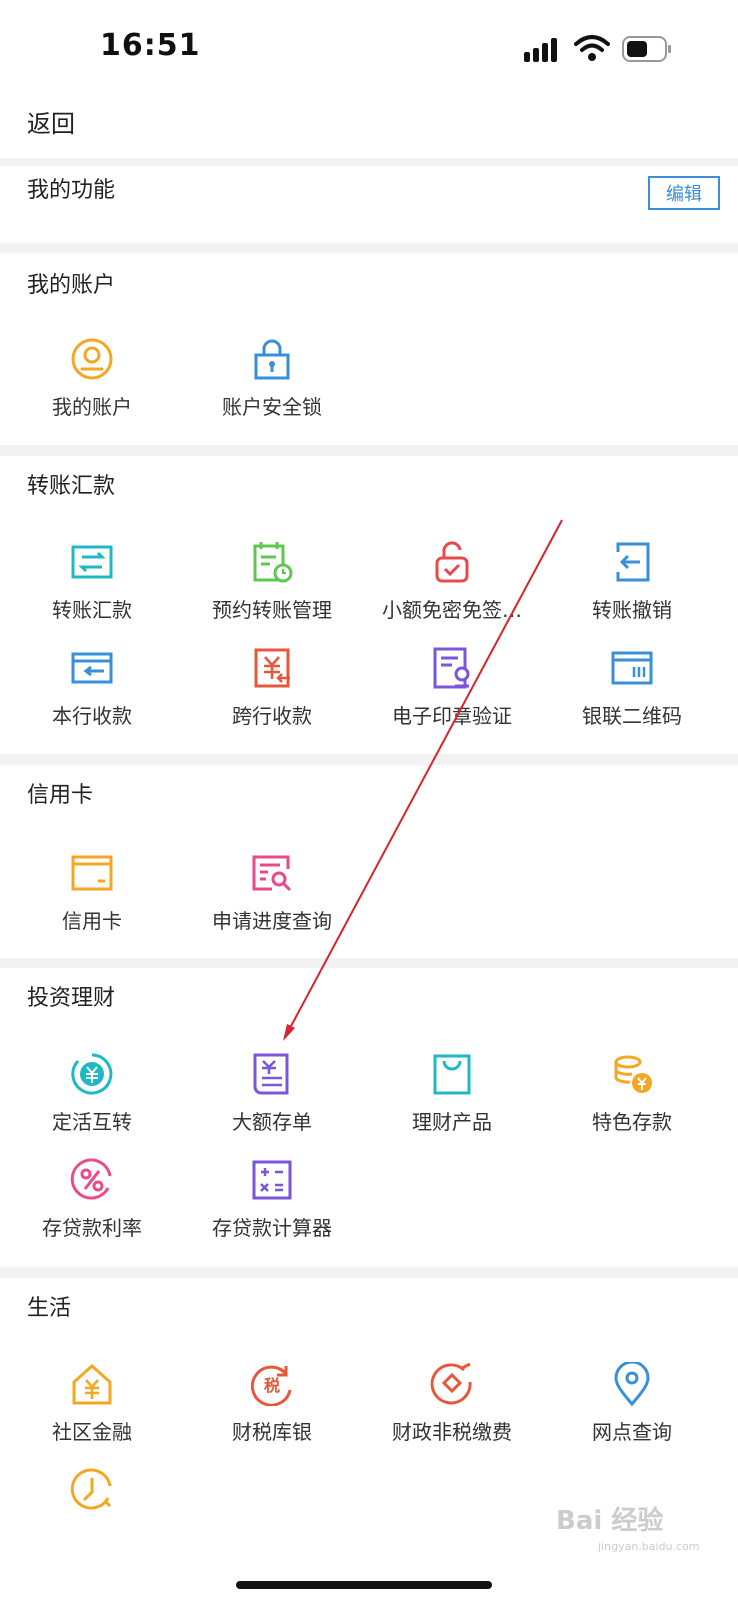 The width and height of the screenshot is (738, 1600). What do you see at coordinates (92, 668) in the screenshot?
I see `card-receive-icon` at bounding box center [92, 668].